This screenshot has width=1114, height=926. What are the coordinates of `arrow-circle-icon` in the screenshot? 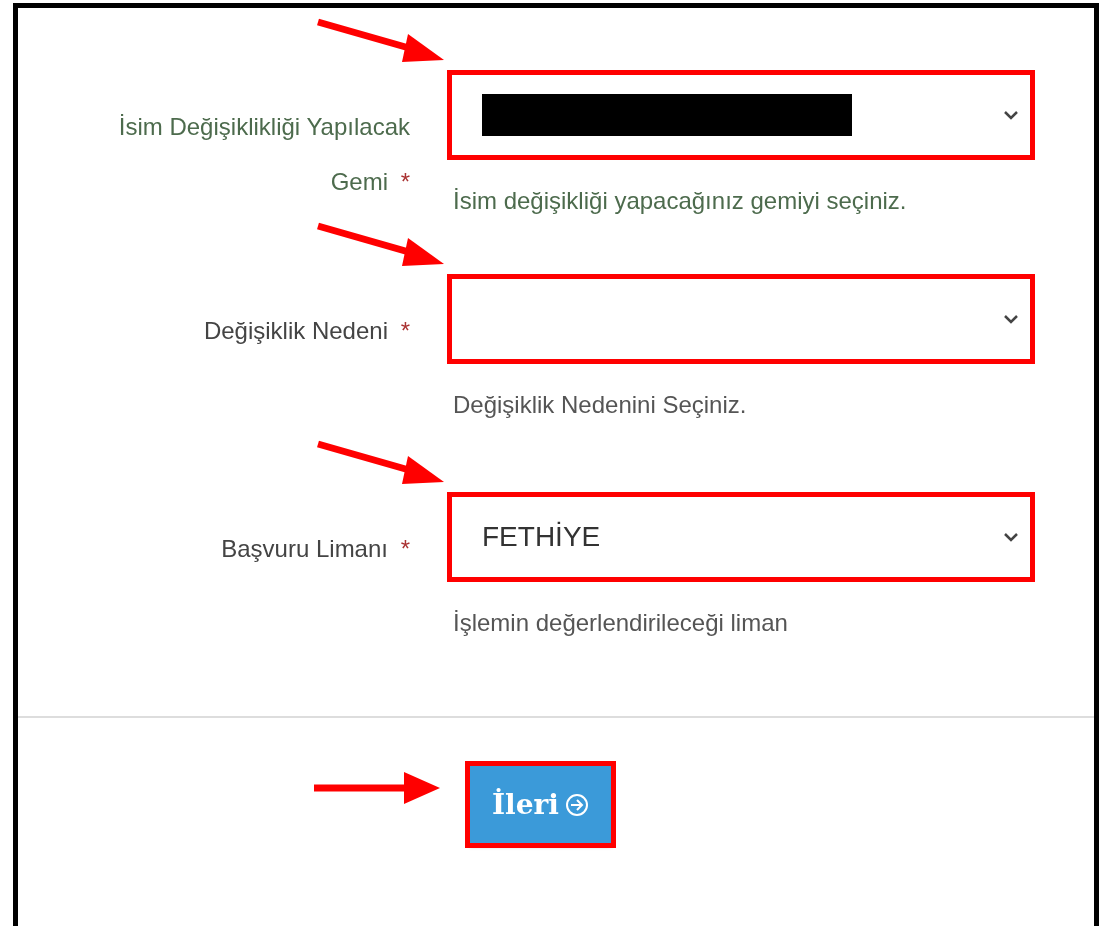 It's located at (576, 804).